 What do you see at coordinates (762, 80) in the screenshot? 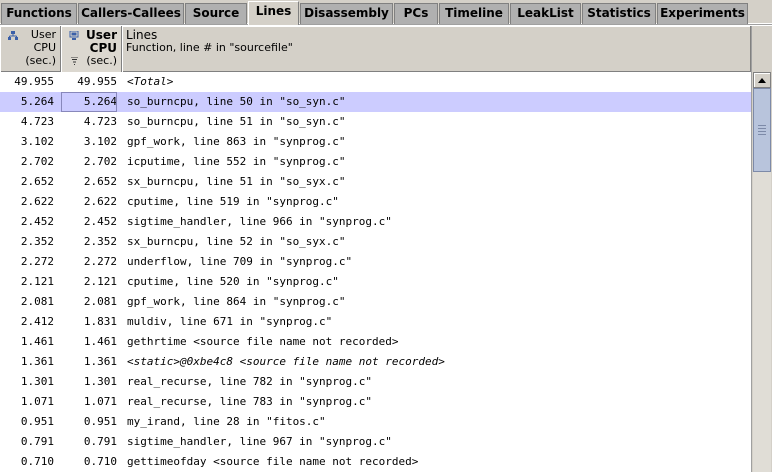
I see `scroll-up-arrow-icon` at bounding box center [762, 80].